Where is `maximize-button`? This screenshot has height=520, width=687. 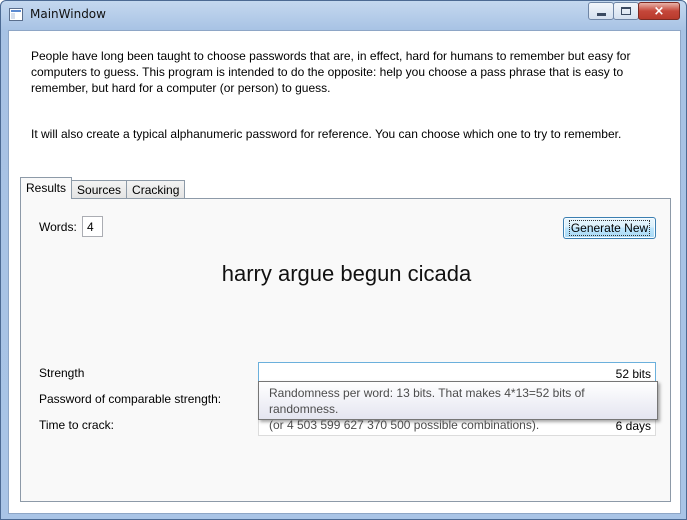 maximize-button is located at coordinates (626, 11).